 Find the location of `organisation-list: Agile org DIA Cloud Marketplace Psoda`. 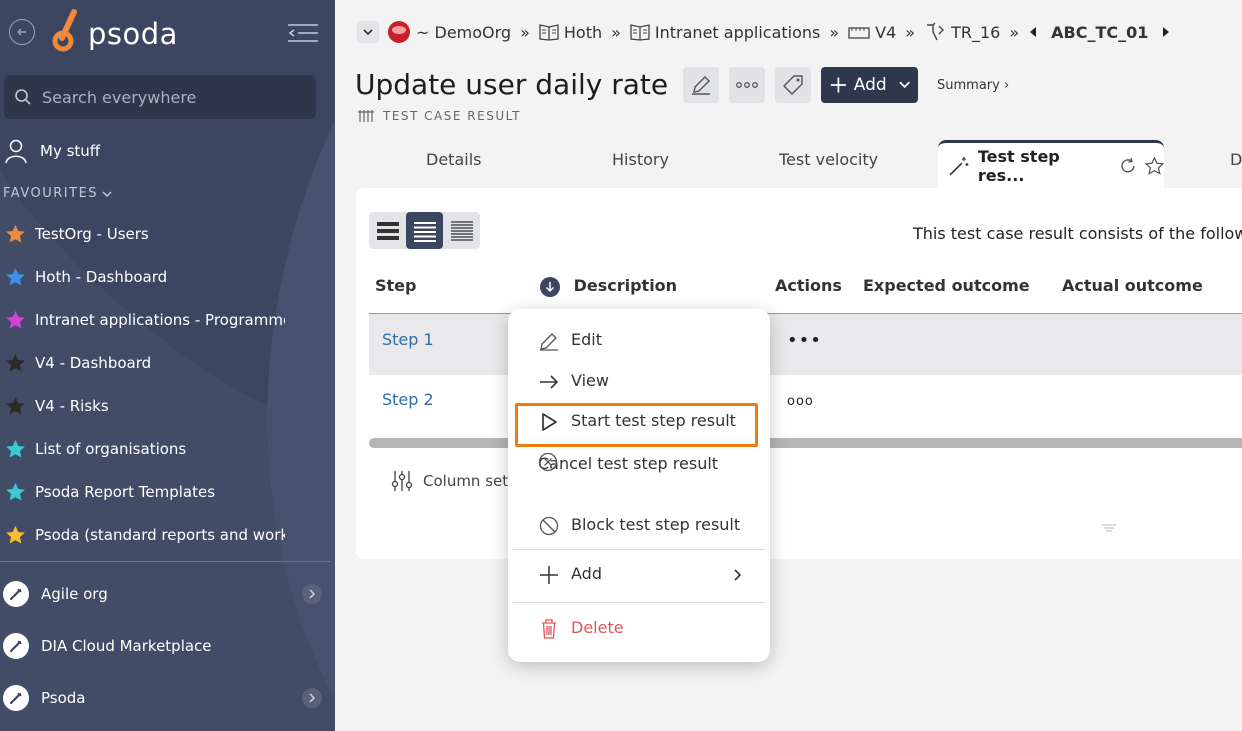

organisation-list: Agile org DIA Cloud Marketplace Psoda is located at coordinates (167, 646).